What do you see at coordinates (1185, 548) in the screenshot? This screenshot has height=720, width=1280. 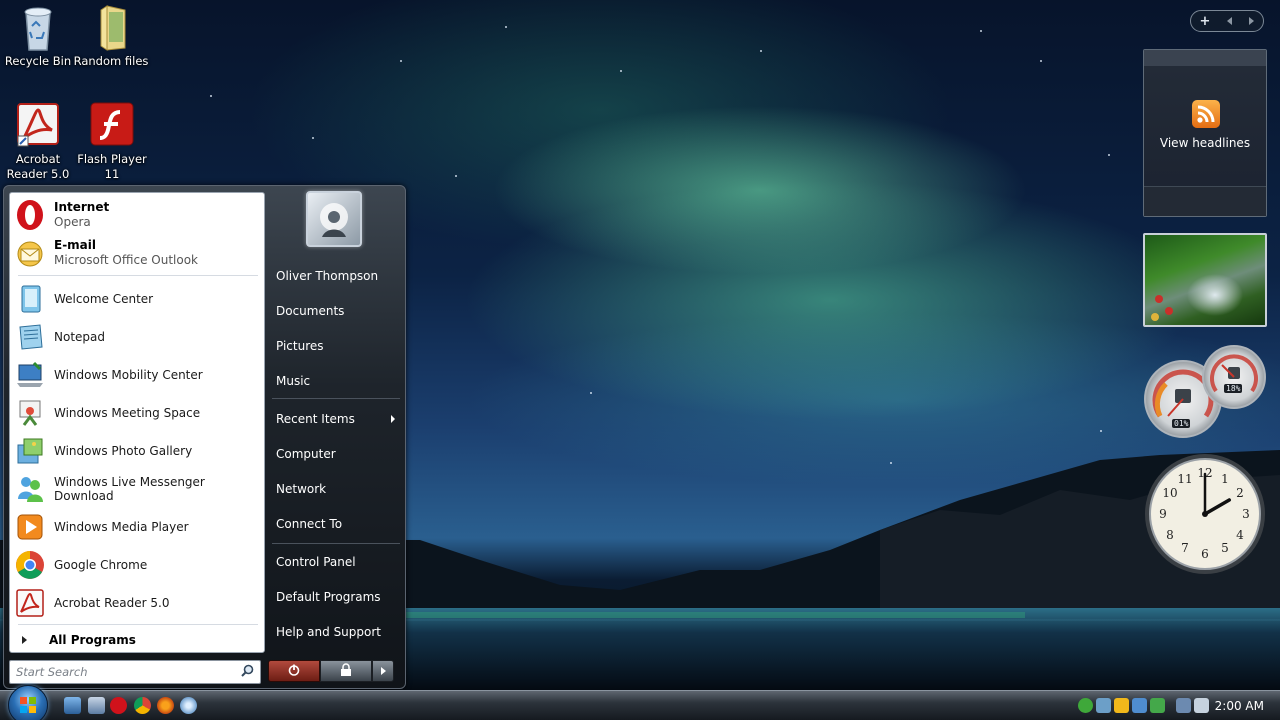 I see `svg-text: 7` at bounding box center [1185, 548].